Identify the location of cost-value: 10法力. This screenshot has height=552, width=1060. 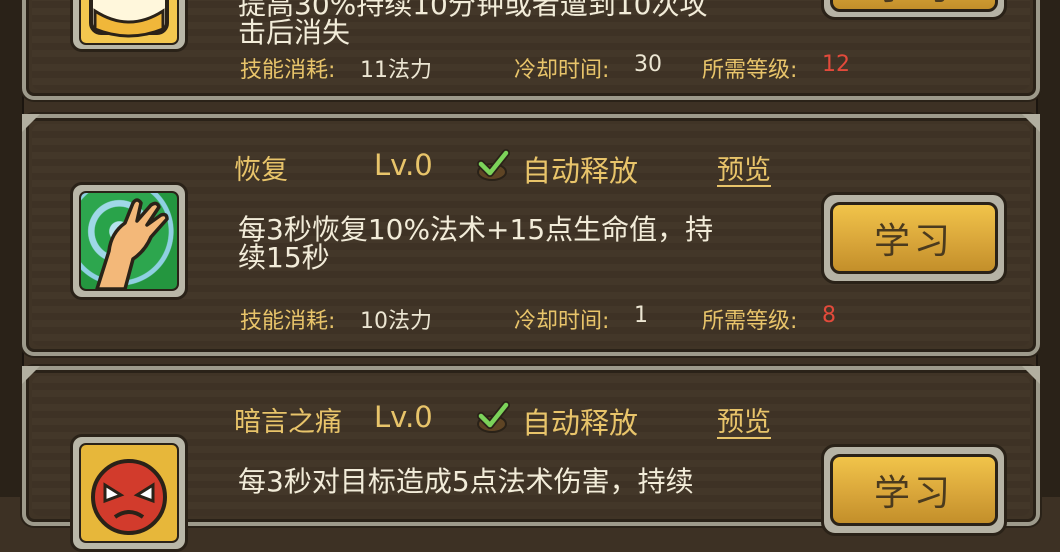
(396, 321).